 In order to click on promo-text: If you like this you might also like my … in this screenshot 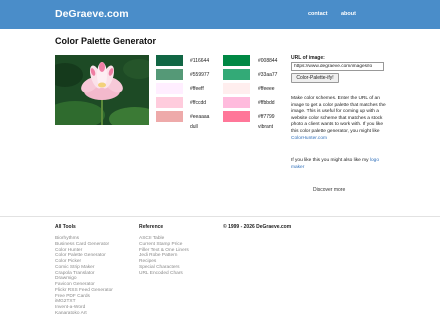, I will do `click(339, 164)`.